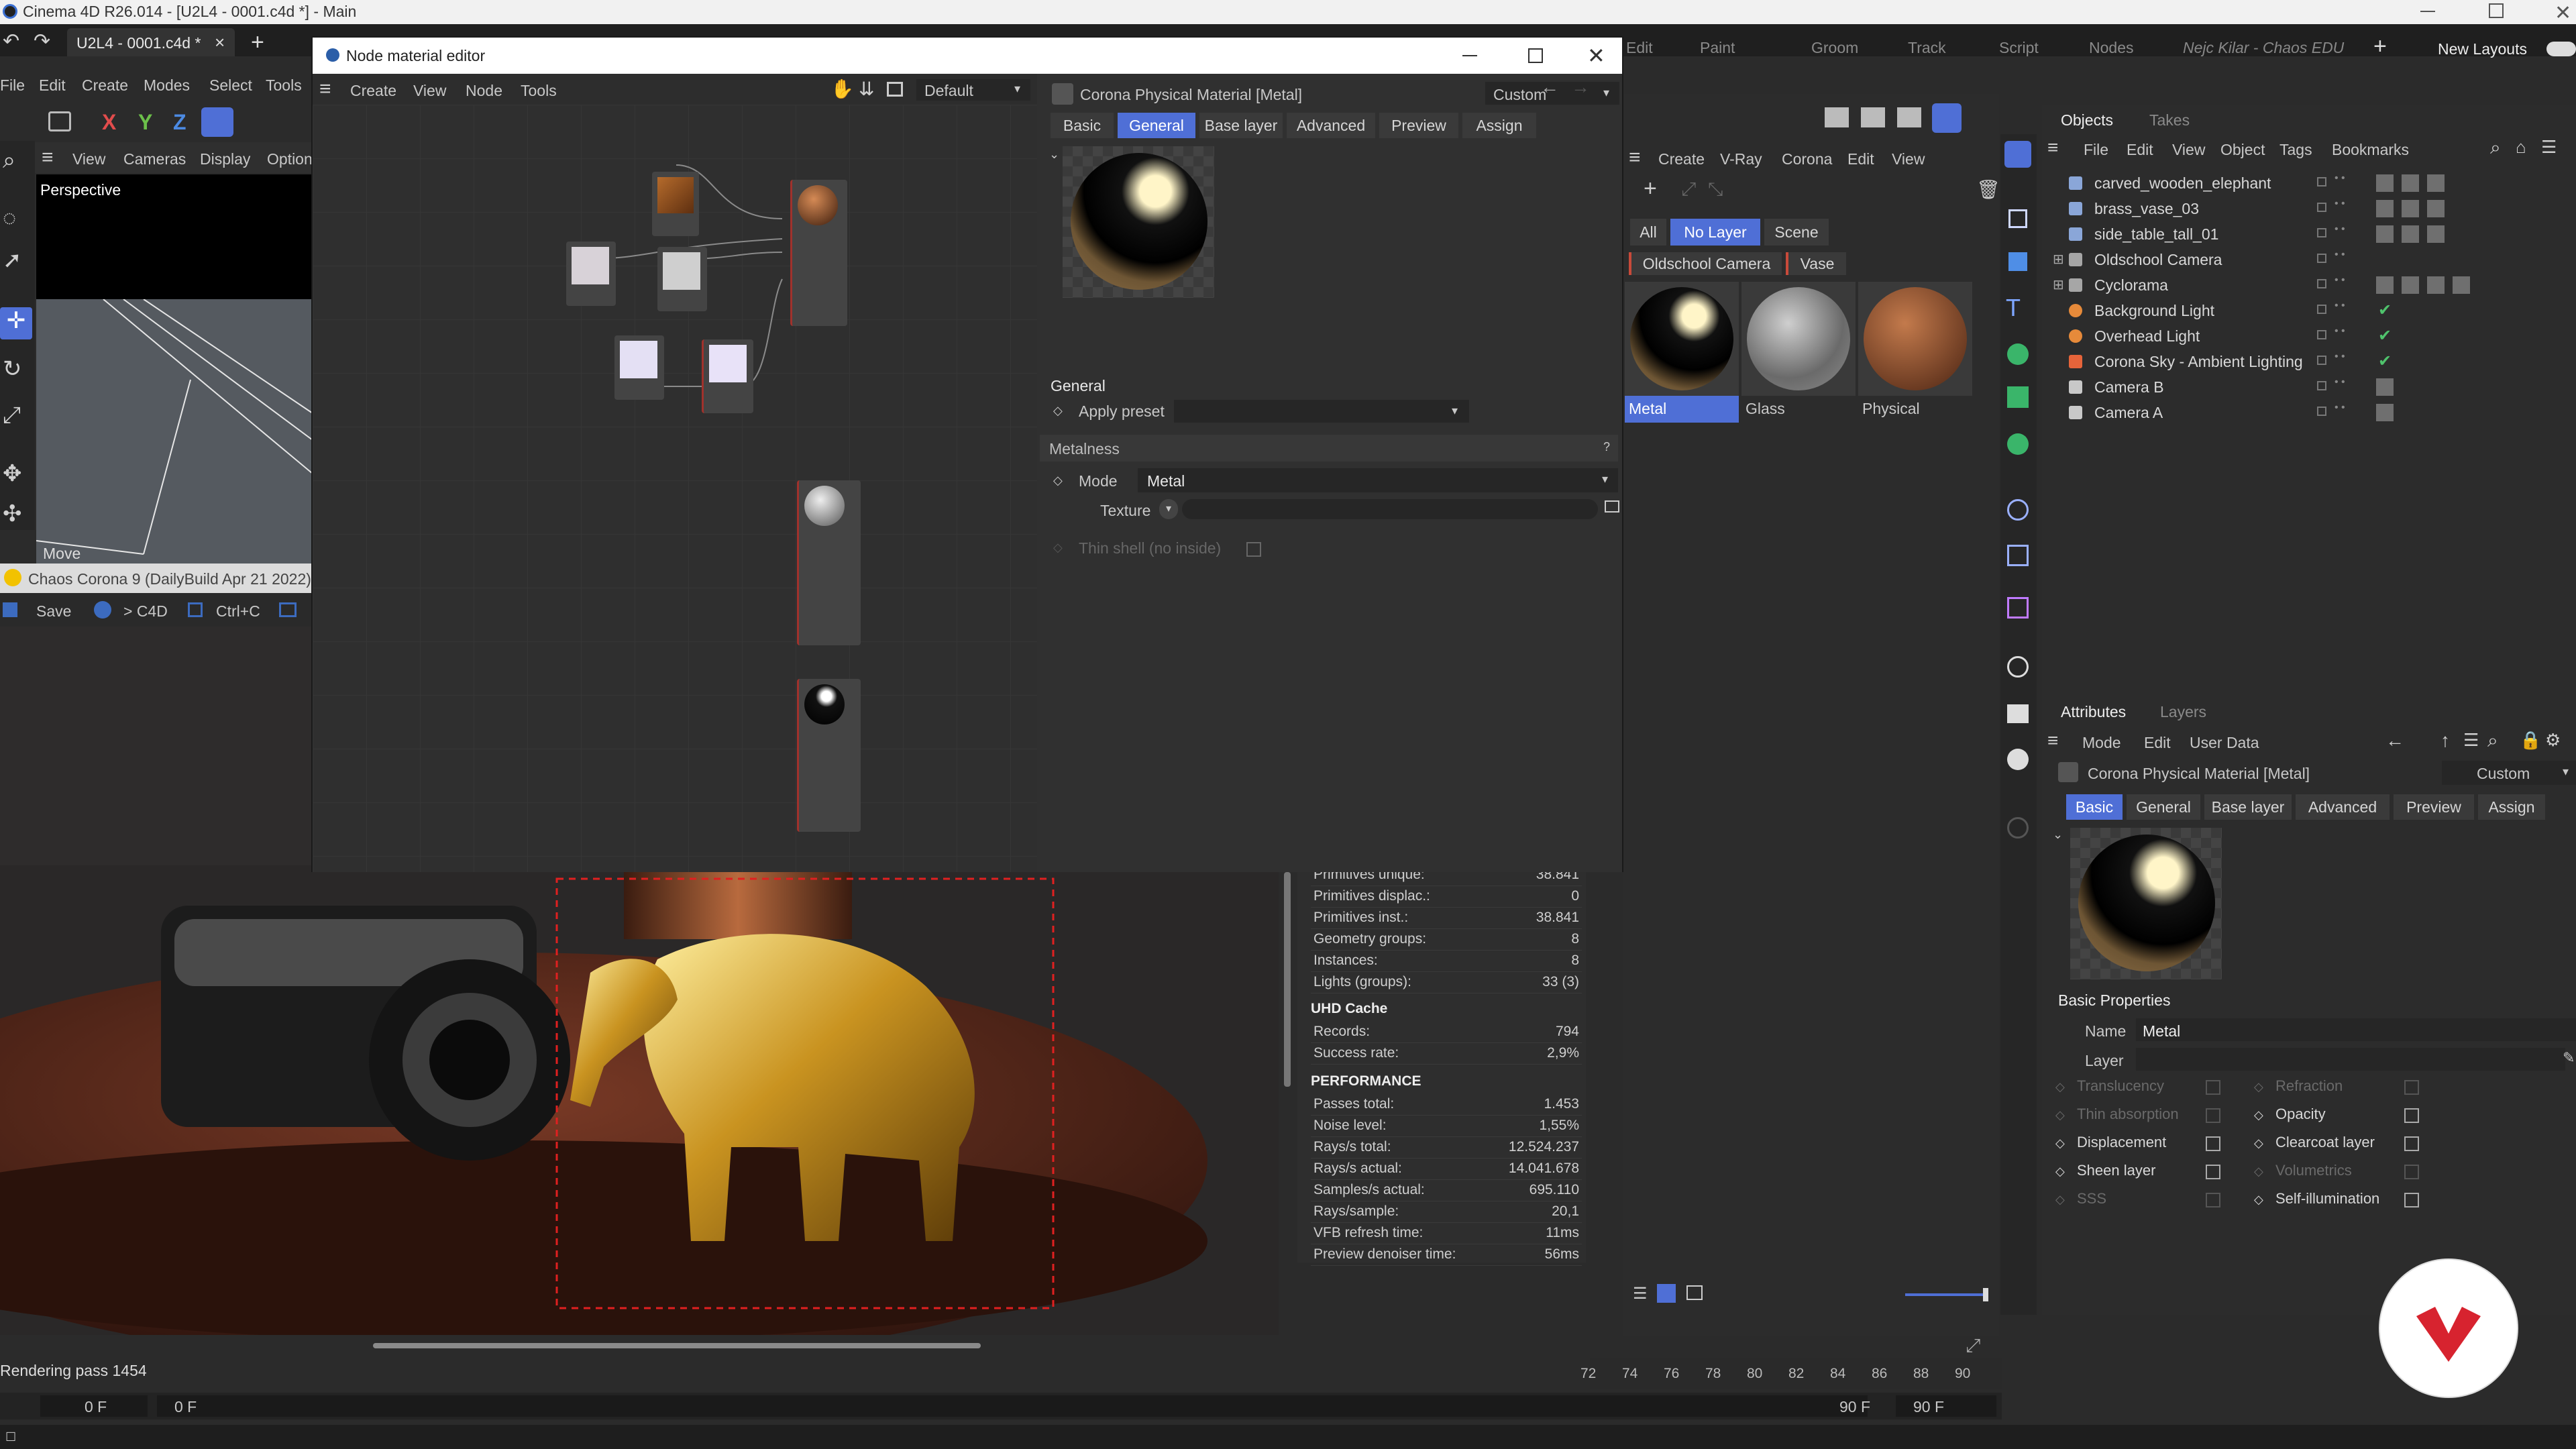 The image size is (2576, 1449). Describe the element at coordinates (1682, 352) in the screenshot. I see `material-swatch-metal: Metal` at that location.